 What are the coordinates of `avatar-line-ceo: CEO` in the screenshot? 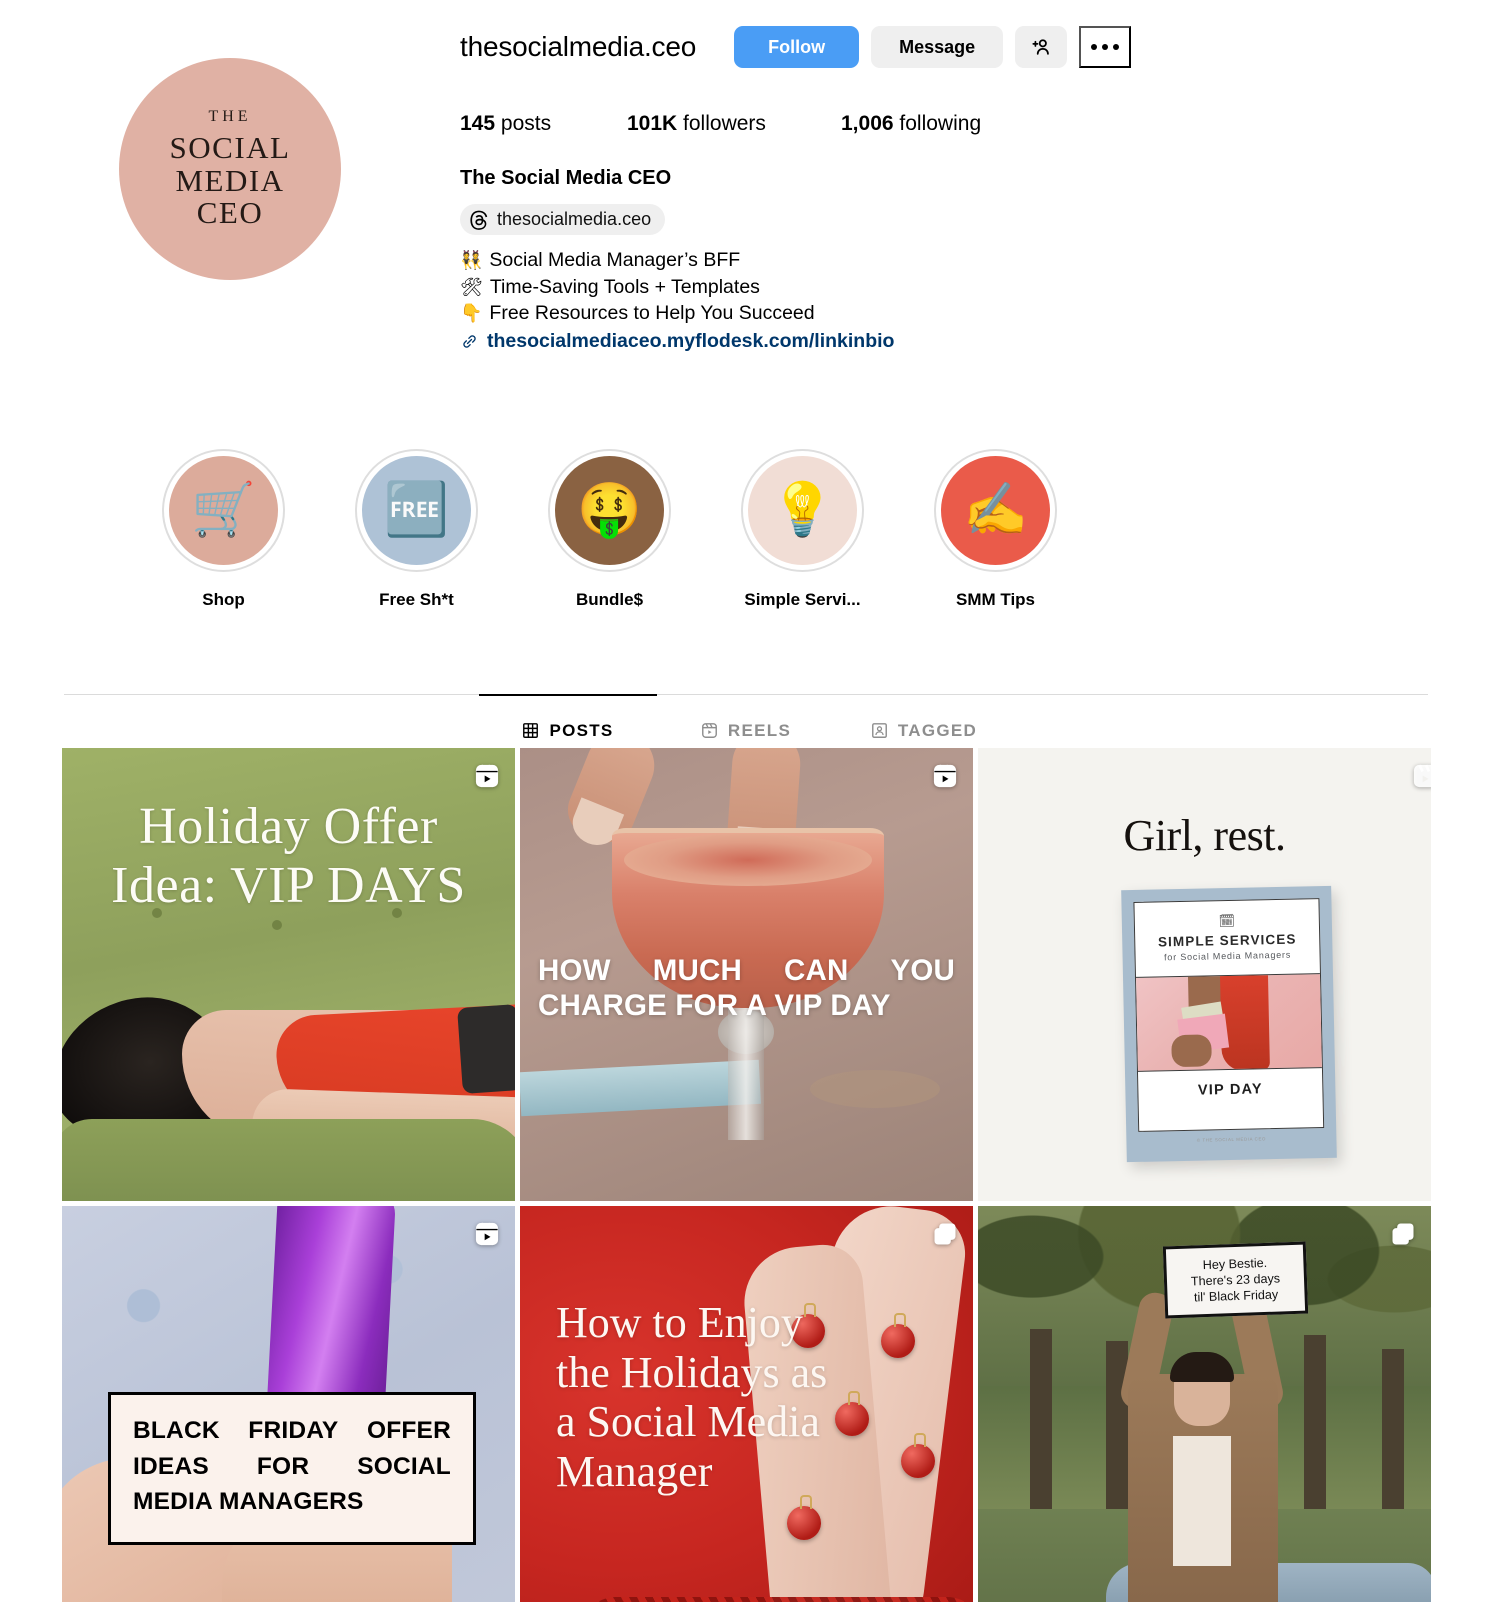 It's located at (230, 212).